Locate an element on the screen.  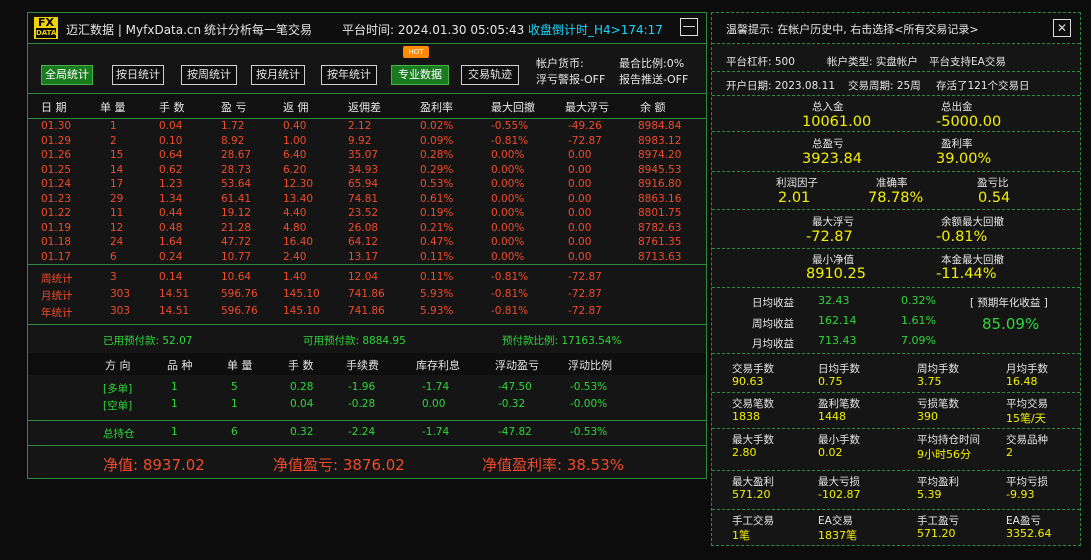
float-loss-alert-toggle: 浮亏警报-OFF is located at coordinates (570, 79).